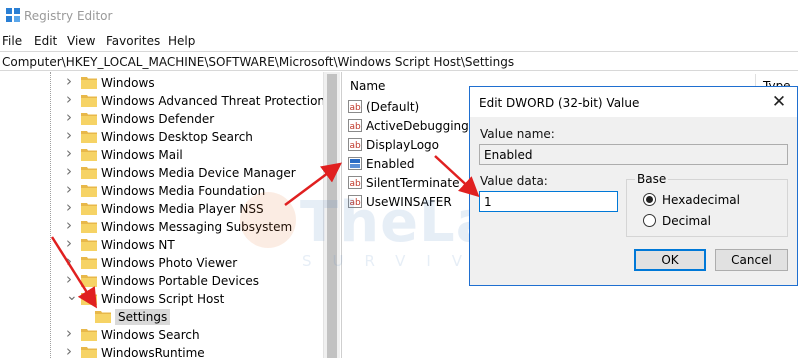 This screenshot has height=358, width=798. I want to click on value-data-label: Value data:, so click(514, 181).